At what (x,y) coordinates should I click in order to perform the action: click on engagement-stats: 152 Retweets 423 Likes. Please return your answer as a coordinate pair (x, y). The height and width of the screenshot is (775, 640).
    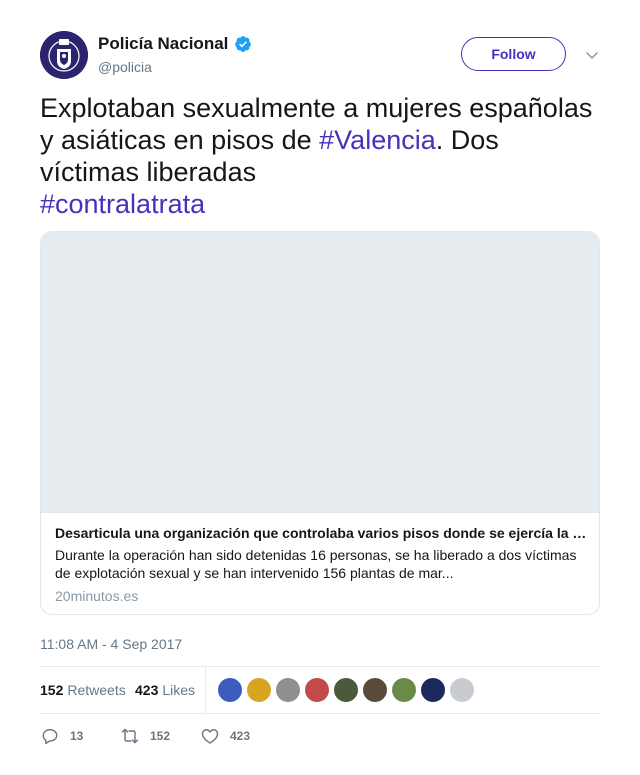
    Looking at the image, I should click on (320, 690).